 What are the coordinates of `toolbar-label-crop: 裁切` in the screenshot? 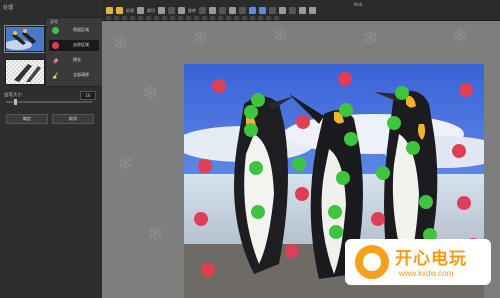 It's located at (151, 11).